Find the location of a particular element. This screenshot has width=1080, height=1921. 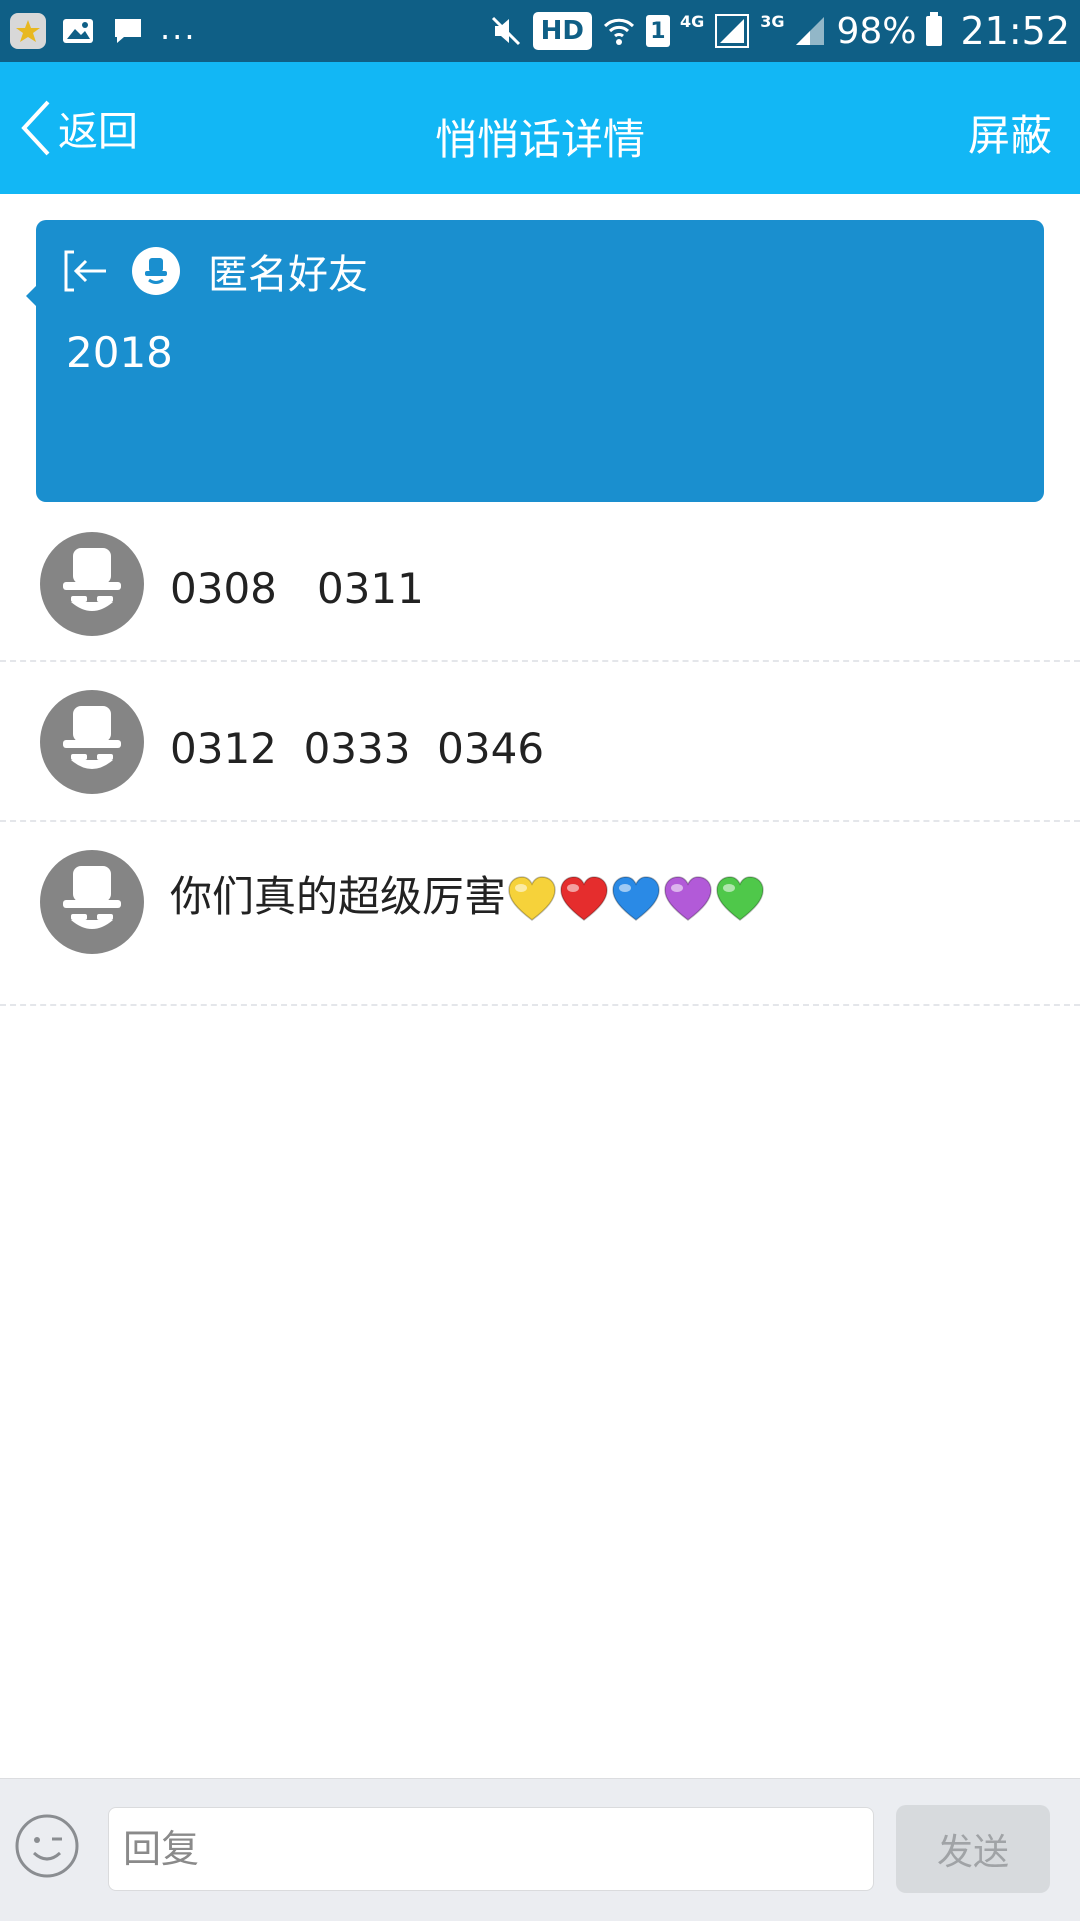

reply-bar: 发送 is located at coordinates (540, 1849).